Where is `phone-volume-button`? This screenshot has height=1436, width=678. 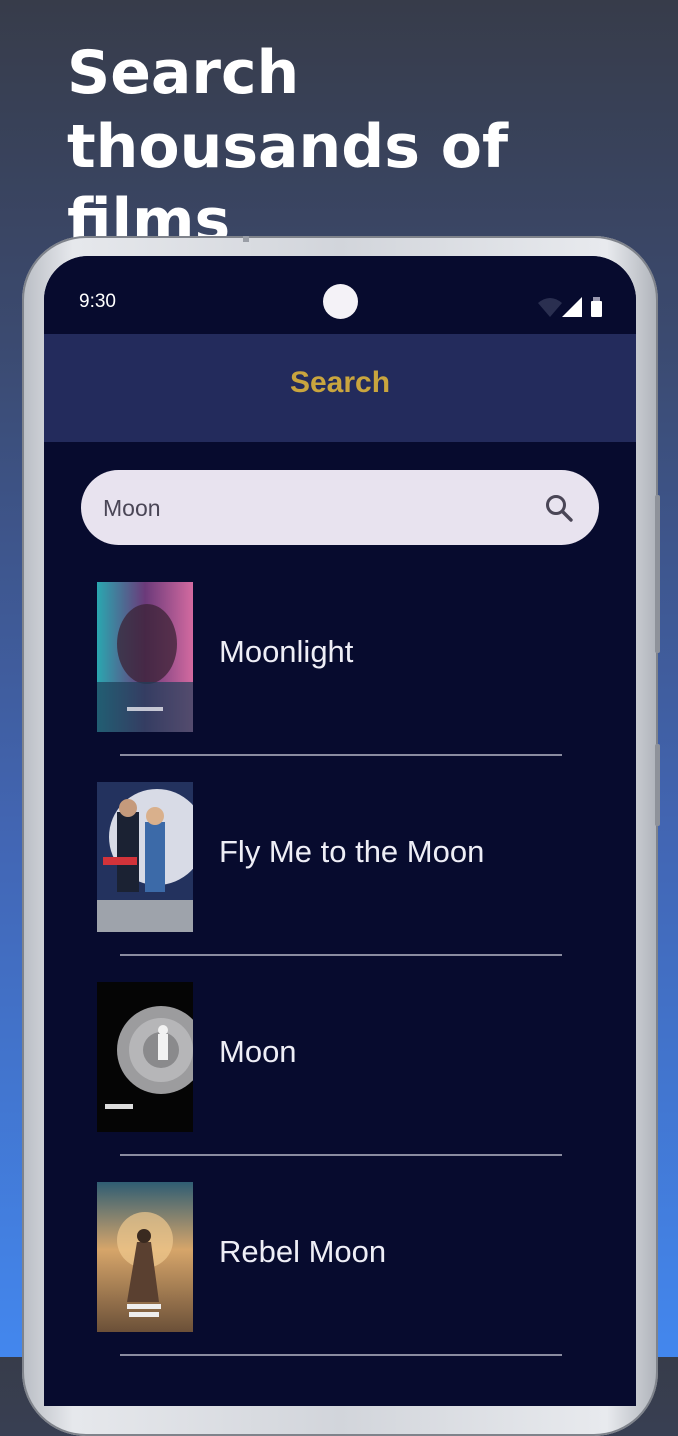
phone-volume-button is located at coordinates (657, 785).